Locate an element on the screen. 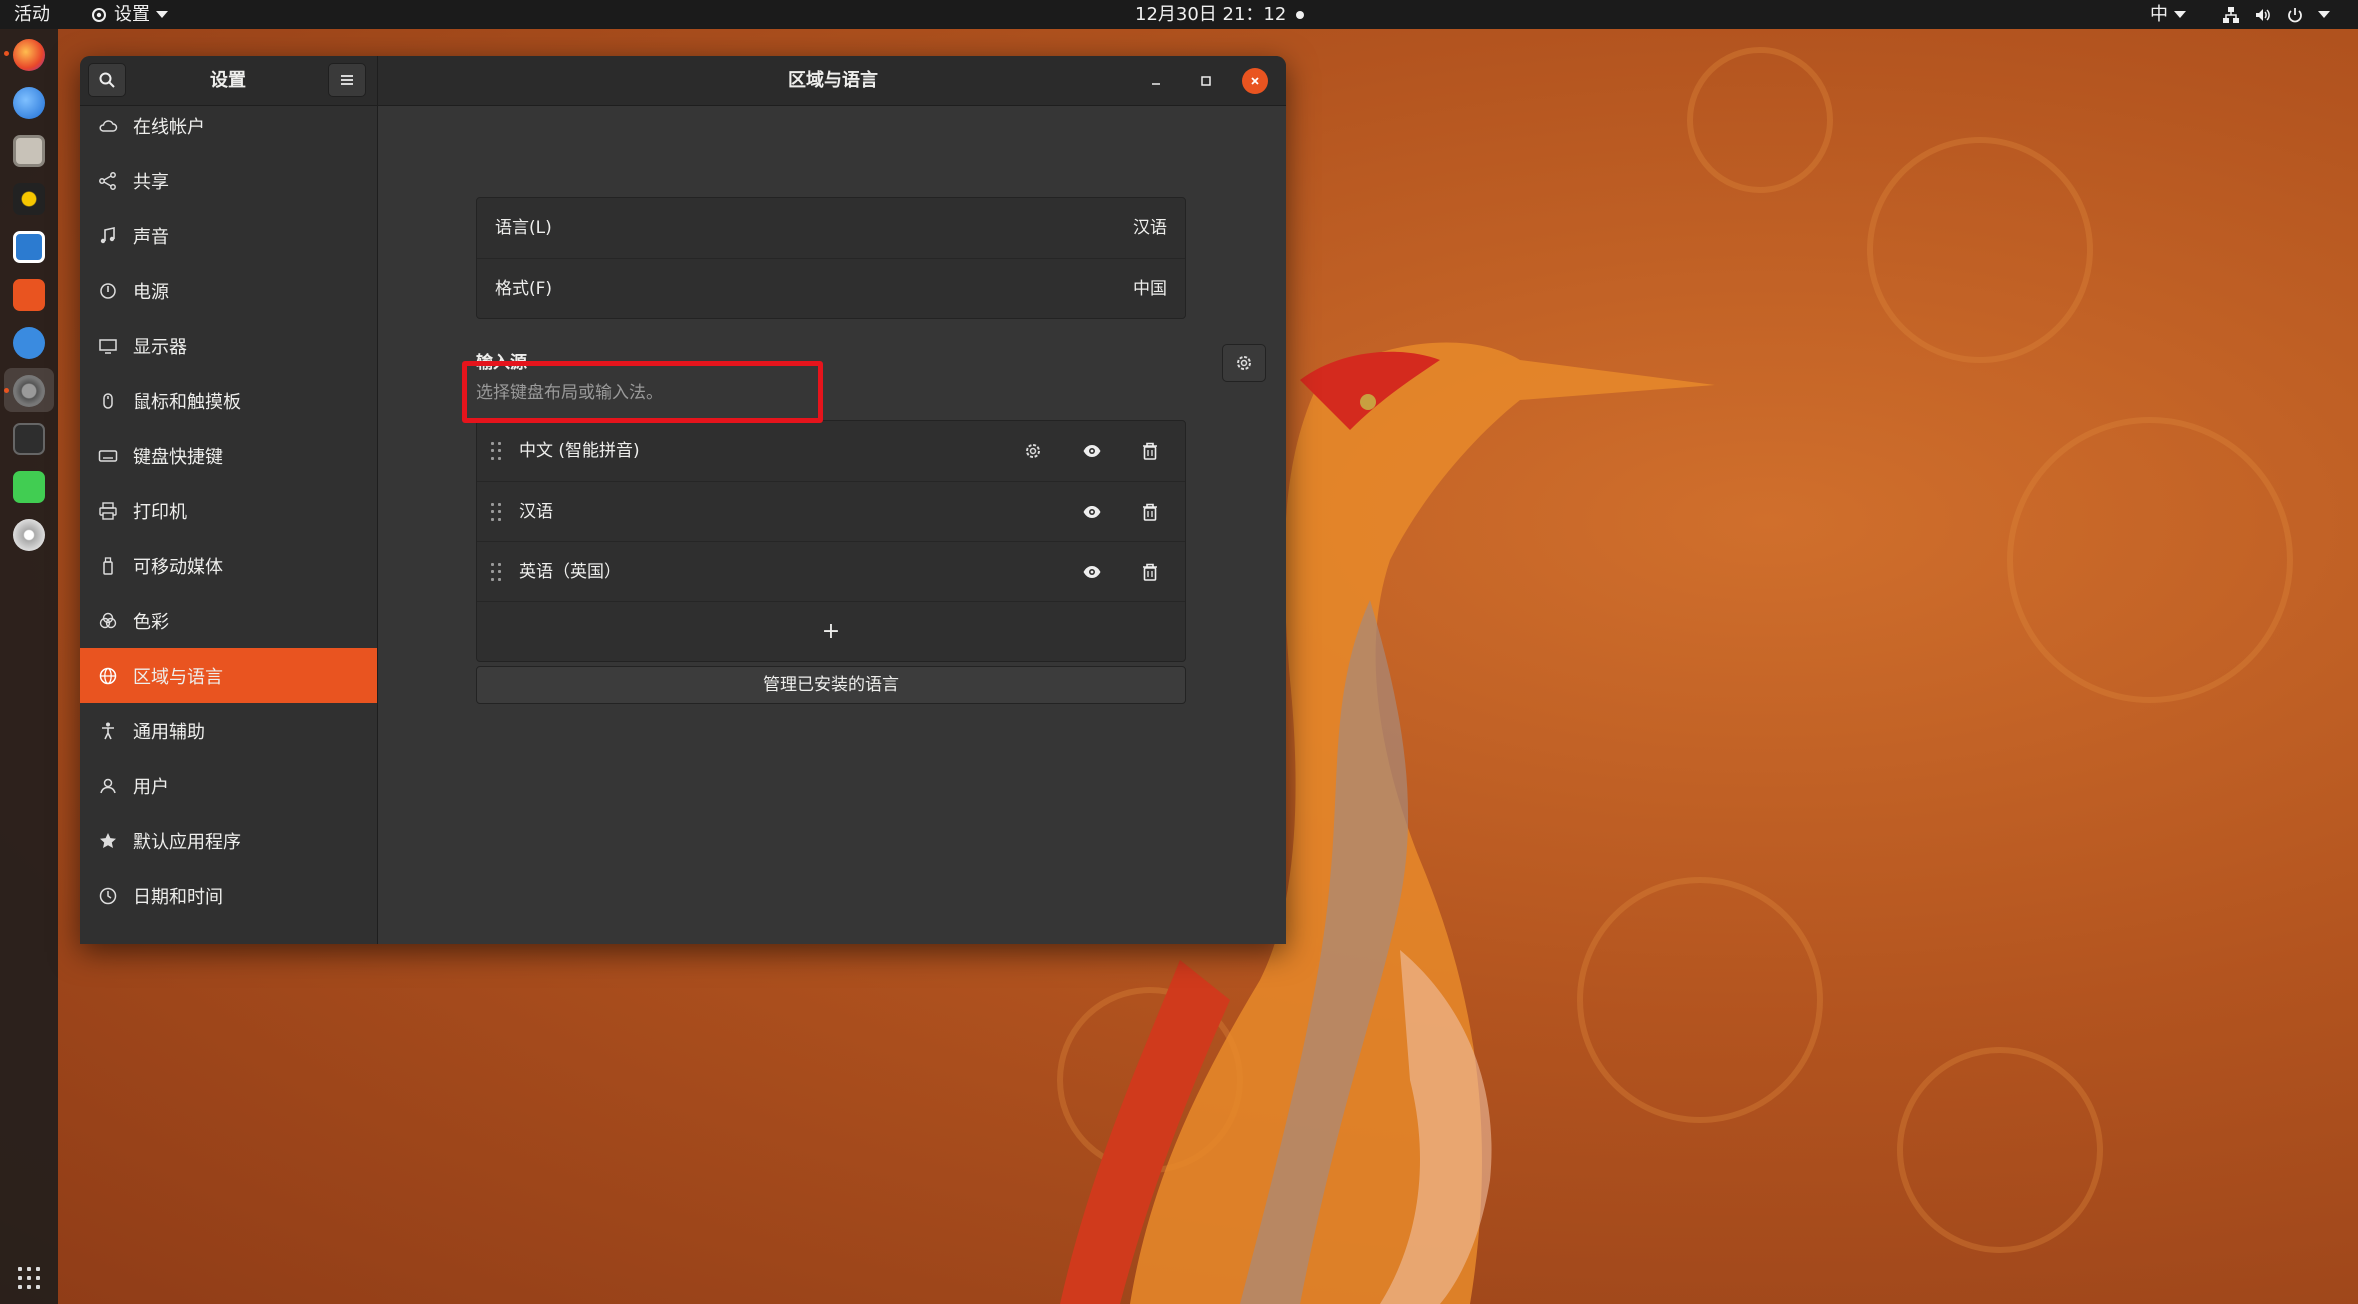  grid-icon is located at coordinates (29, 1278).